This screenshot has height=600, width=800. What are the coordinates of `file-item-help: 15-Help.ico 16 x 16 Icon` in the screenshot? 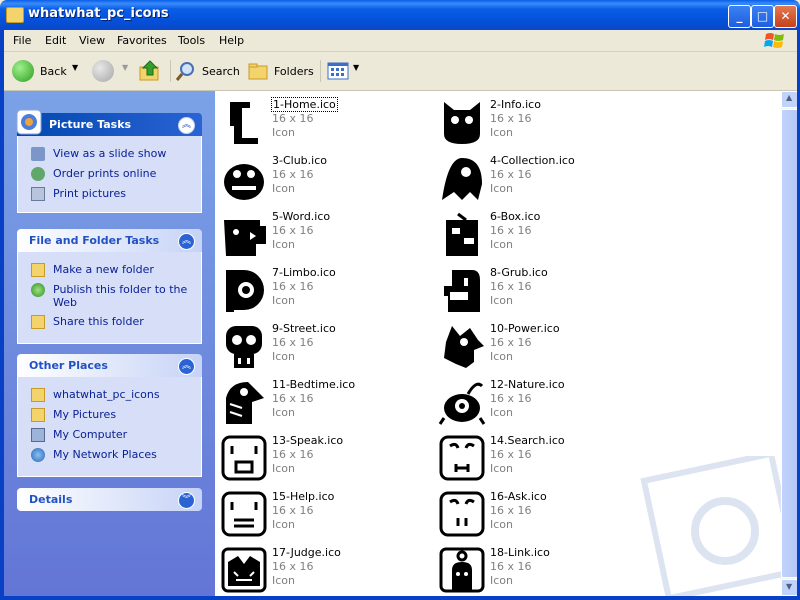 It's located at (323, 514).